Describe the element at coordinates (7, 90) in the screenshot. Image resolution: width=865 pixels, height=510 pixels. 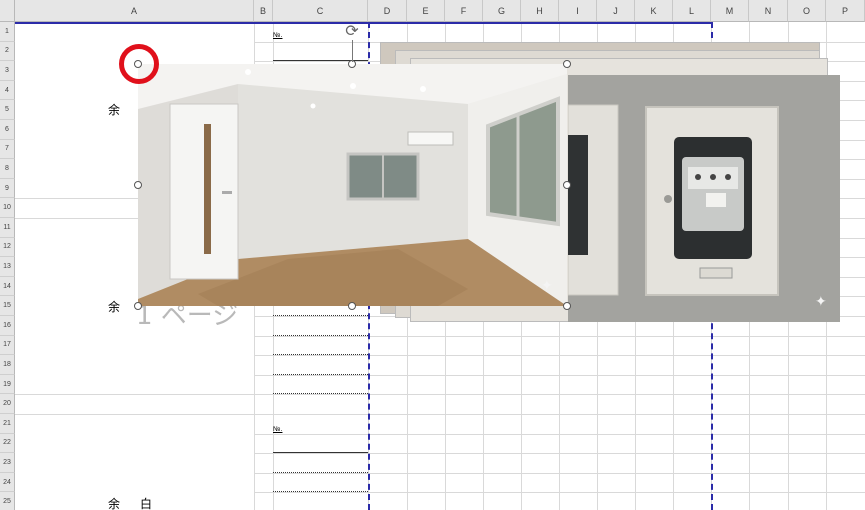
I see `row-header-4: 4` at that location.